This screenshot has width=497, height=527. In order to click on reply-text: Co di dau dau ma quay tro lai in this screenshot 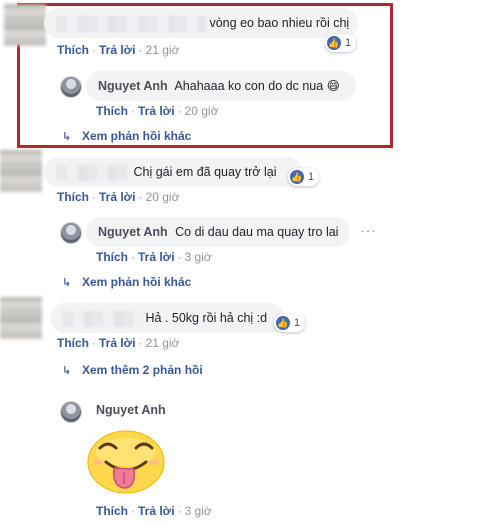, I will do `click(257, 232)`.